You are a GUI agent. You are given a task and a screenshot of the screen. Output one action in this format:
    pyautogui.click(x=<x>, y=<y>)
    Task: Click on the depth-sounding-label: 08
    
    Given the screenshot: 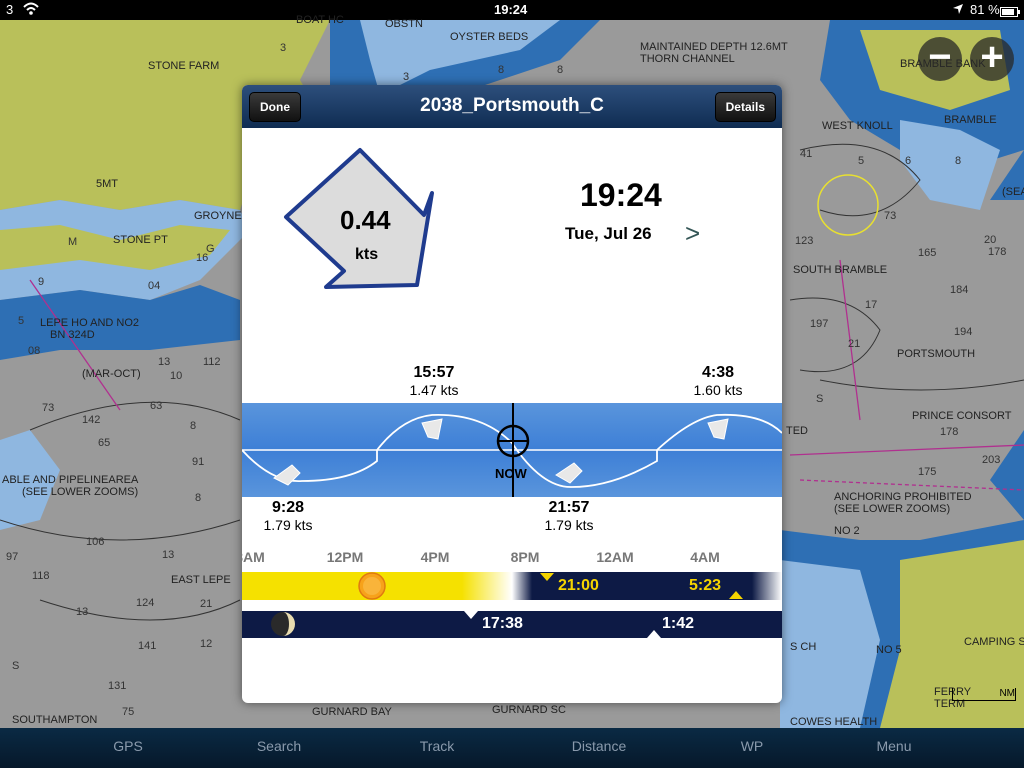 What is the action you would take?
    pyautogui.click(x=34, y=351)
    